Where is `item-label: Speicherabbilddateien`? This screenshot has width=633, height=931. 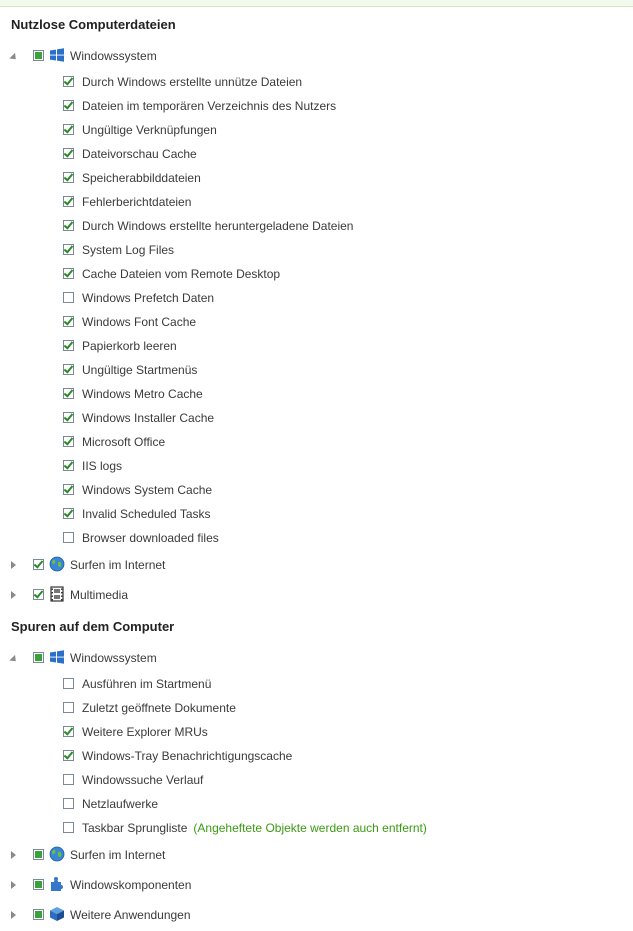
item-label: Speicherabbilddateien is located at coordinates (141, 178).